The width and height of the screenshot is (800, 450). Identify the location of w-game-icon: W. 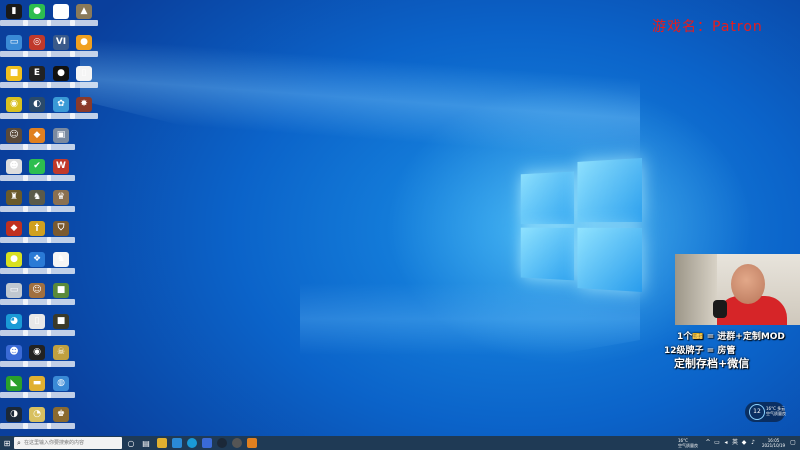
(61, 166).